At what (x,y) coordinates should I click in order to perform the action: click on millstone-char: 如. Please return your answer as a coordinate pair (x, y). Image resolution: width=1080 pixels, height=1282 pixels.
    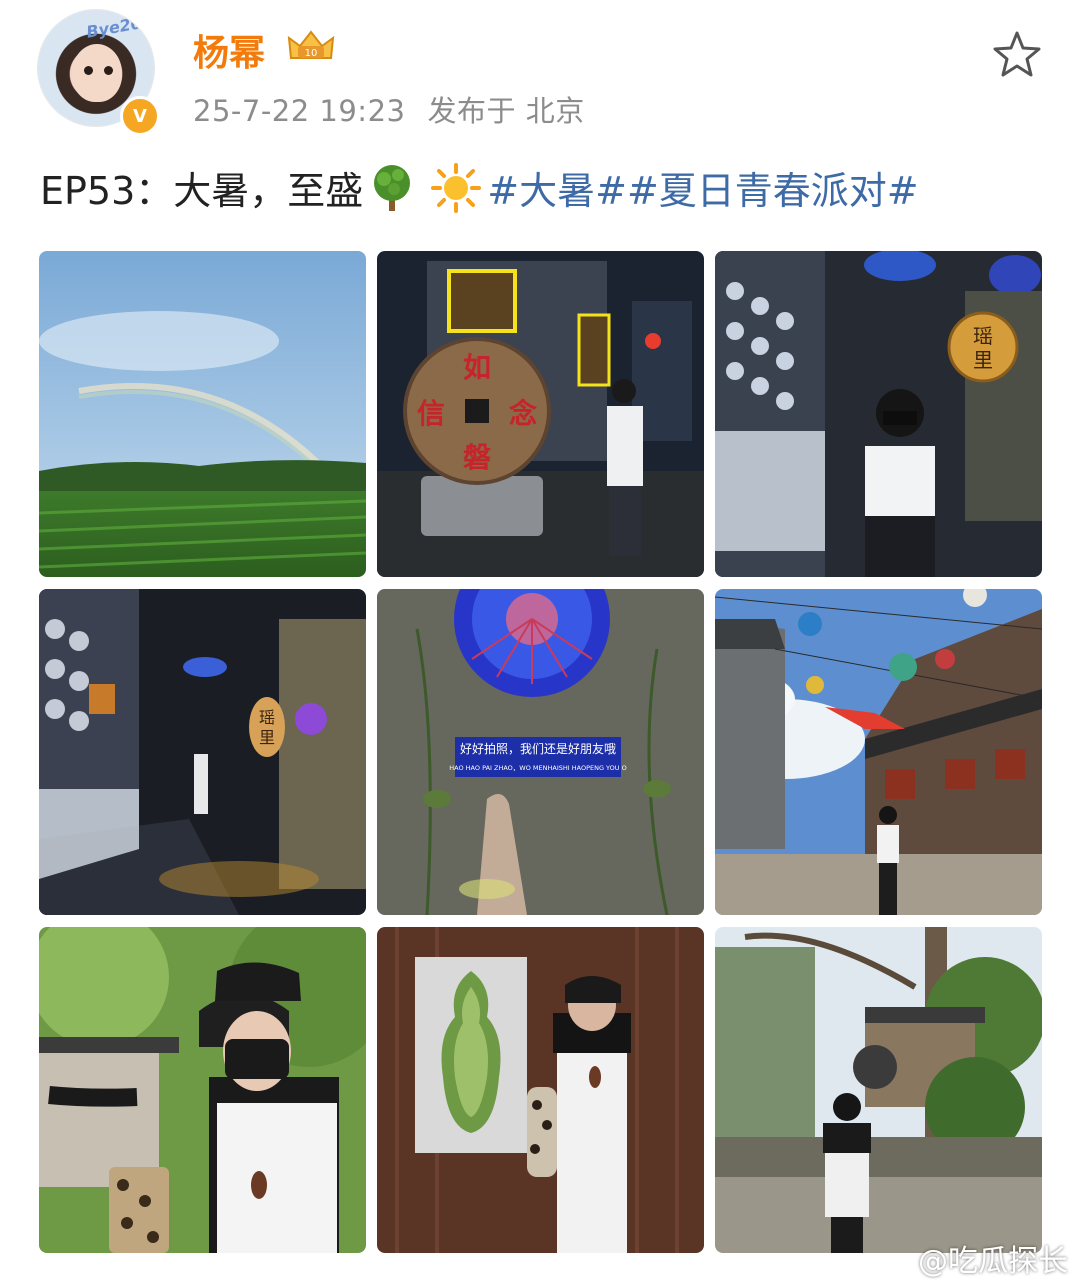
    Looking at the image, I should click on (477, 367).